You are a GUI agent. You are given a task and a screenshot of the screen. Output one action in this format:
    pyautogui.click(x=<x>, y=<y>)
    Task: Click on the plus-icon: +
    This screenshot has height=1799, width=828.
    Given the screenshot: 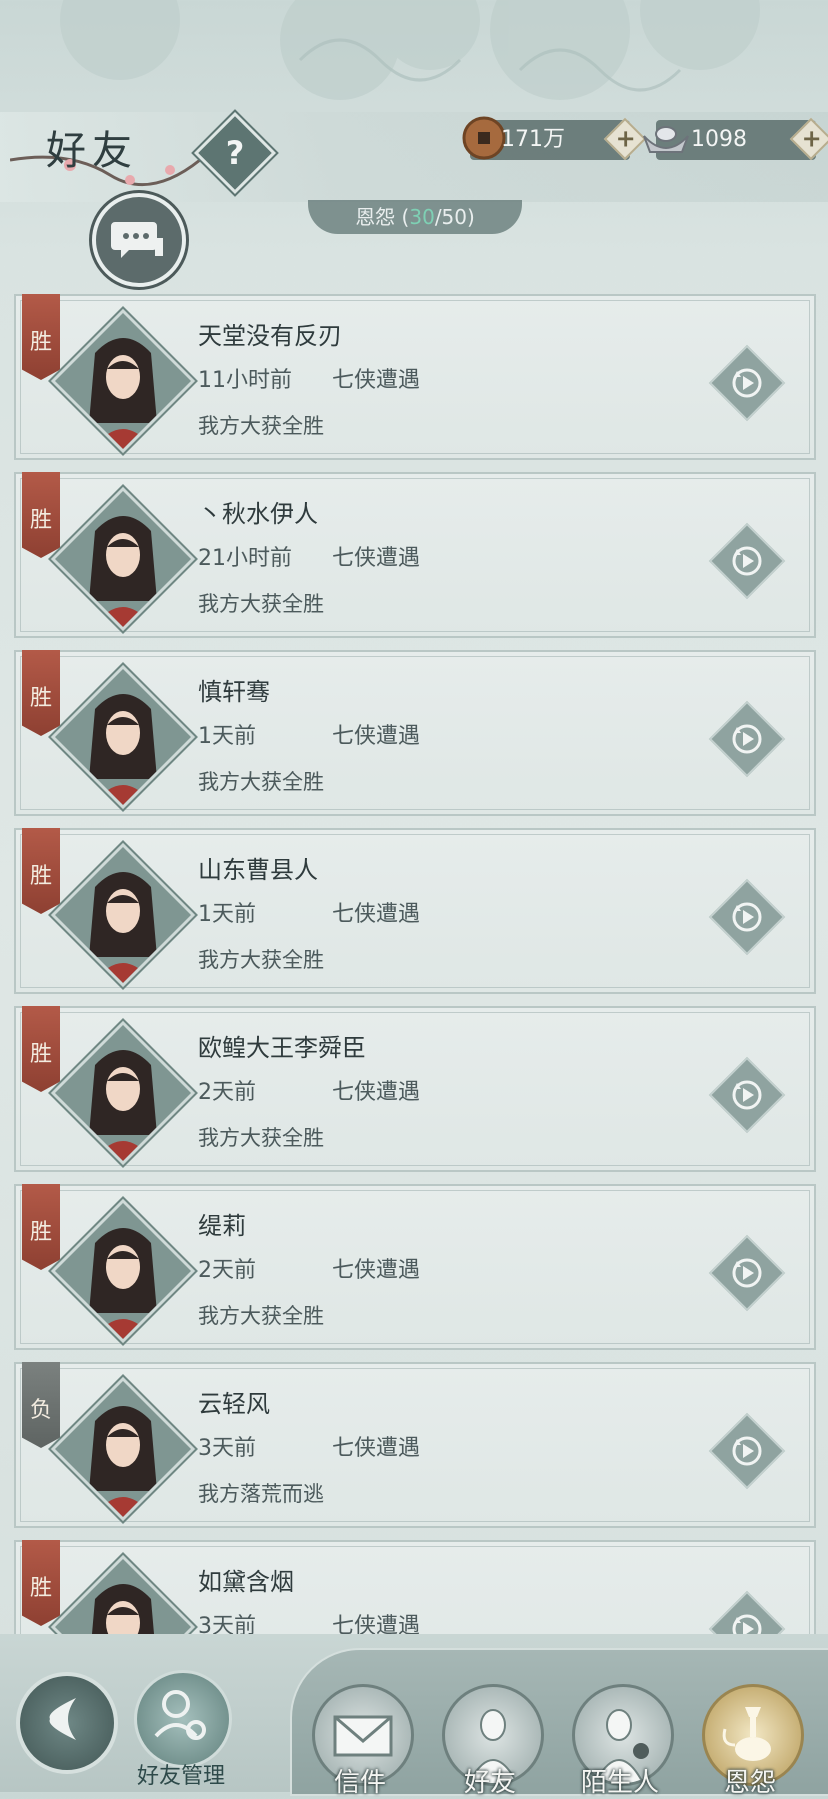 What is the action you would take?
    pyautogui.click(x=811, y=138)
    